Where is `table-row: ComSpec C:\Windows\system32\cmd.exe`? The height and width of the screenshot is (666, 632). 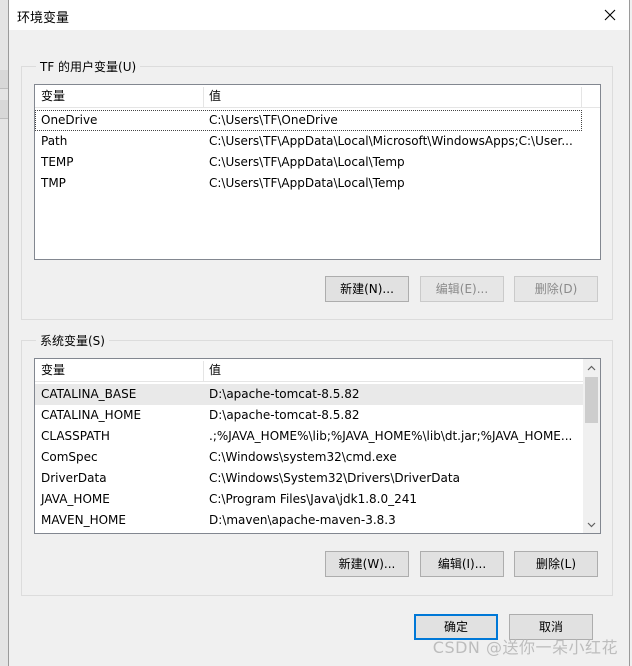
table-row: ComSpec C:\Windows\system32\cmd.exe is located at coordinates (309, 457).